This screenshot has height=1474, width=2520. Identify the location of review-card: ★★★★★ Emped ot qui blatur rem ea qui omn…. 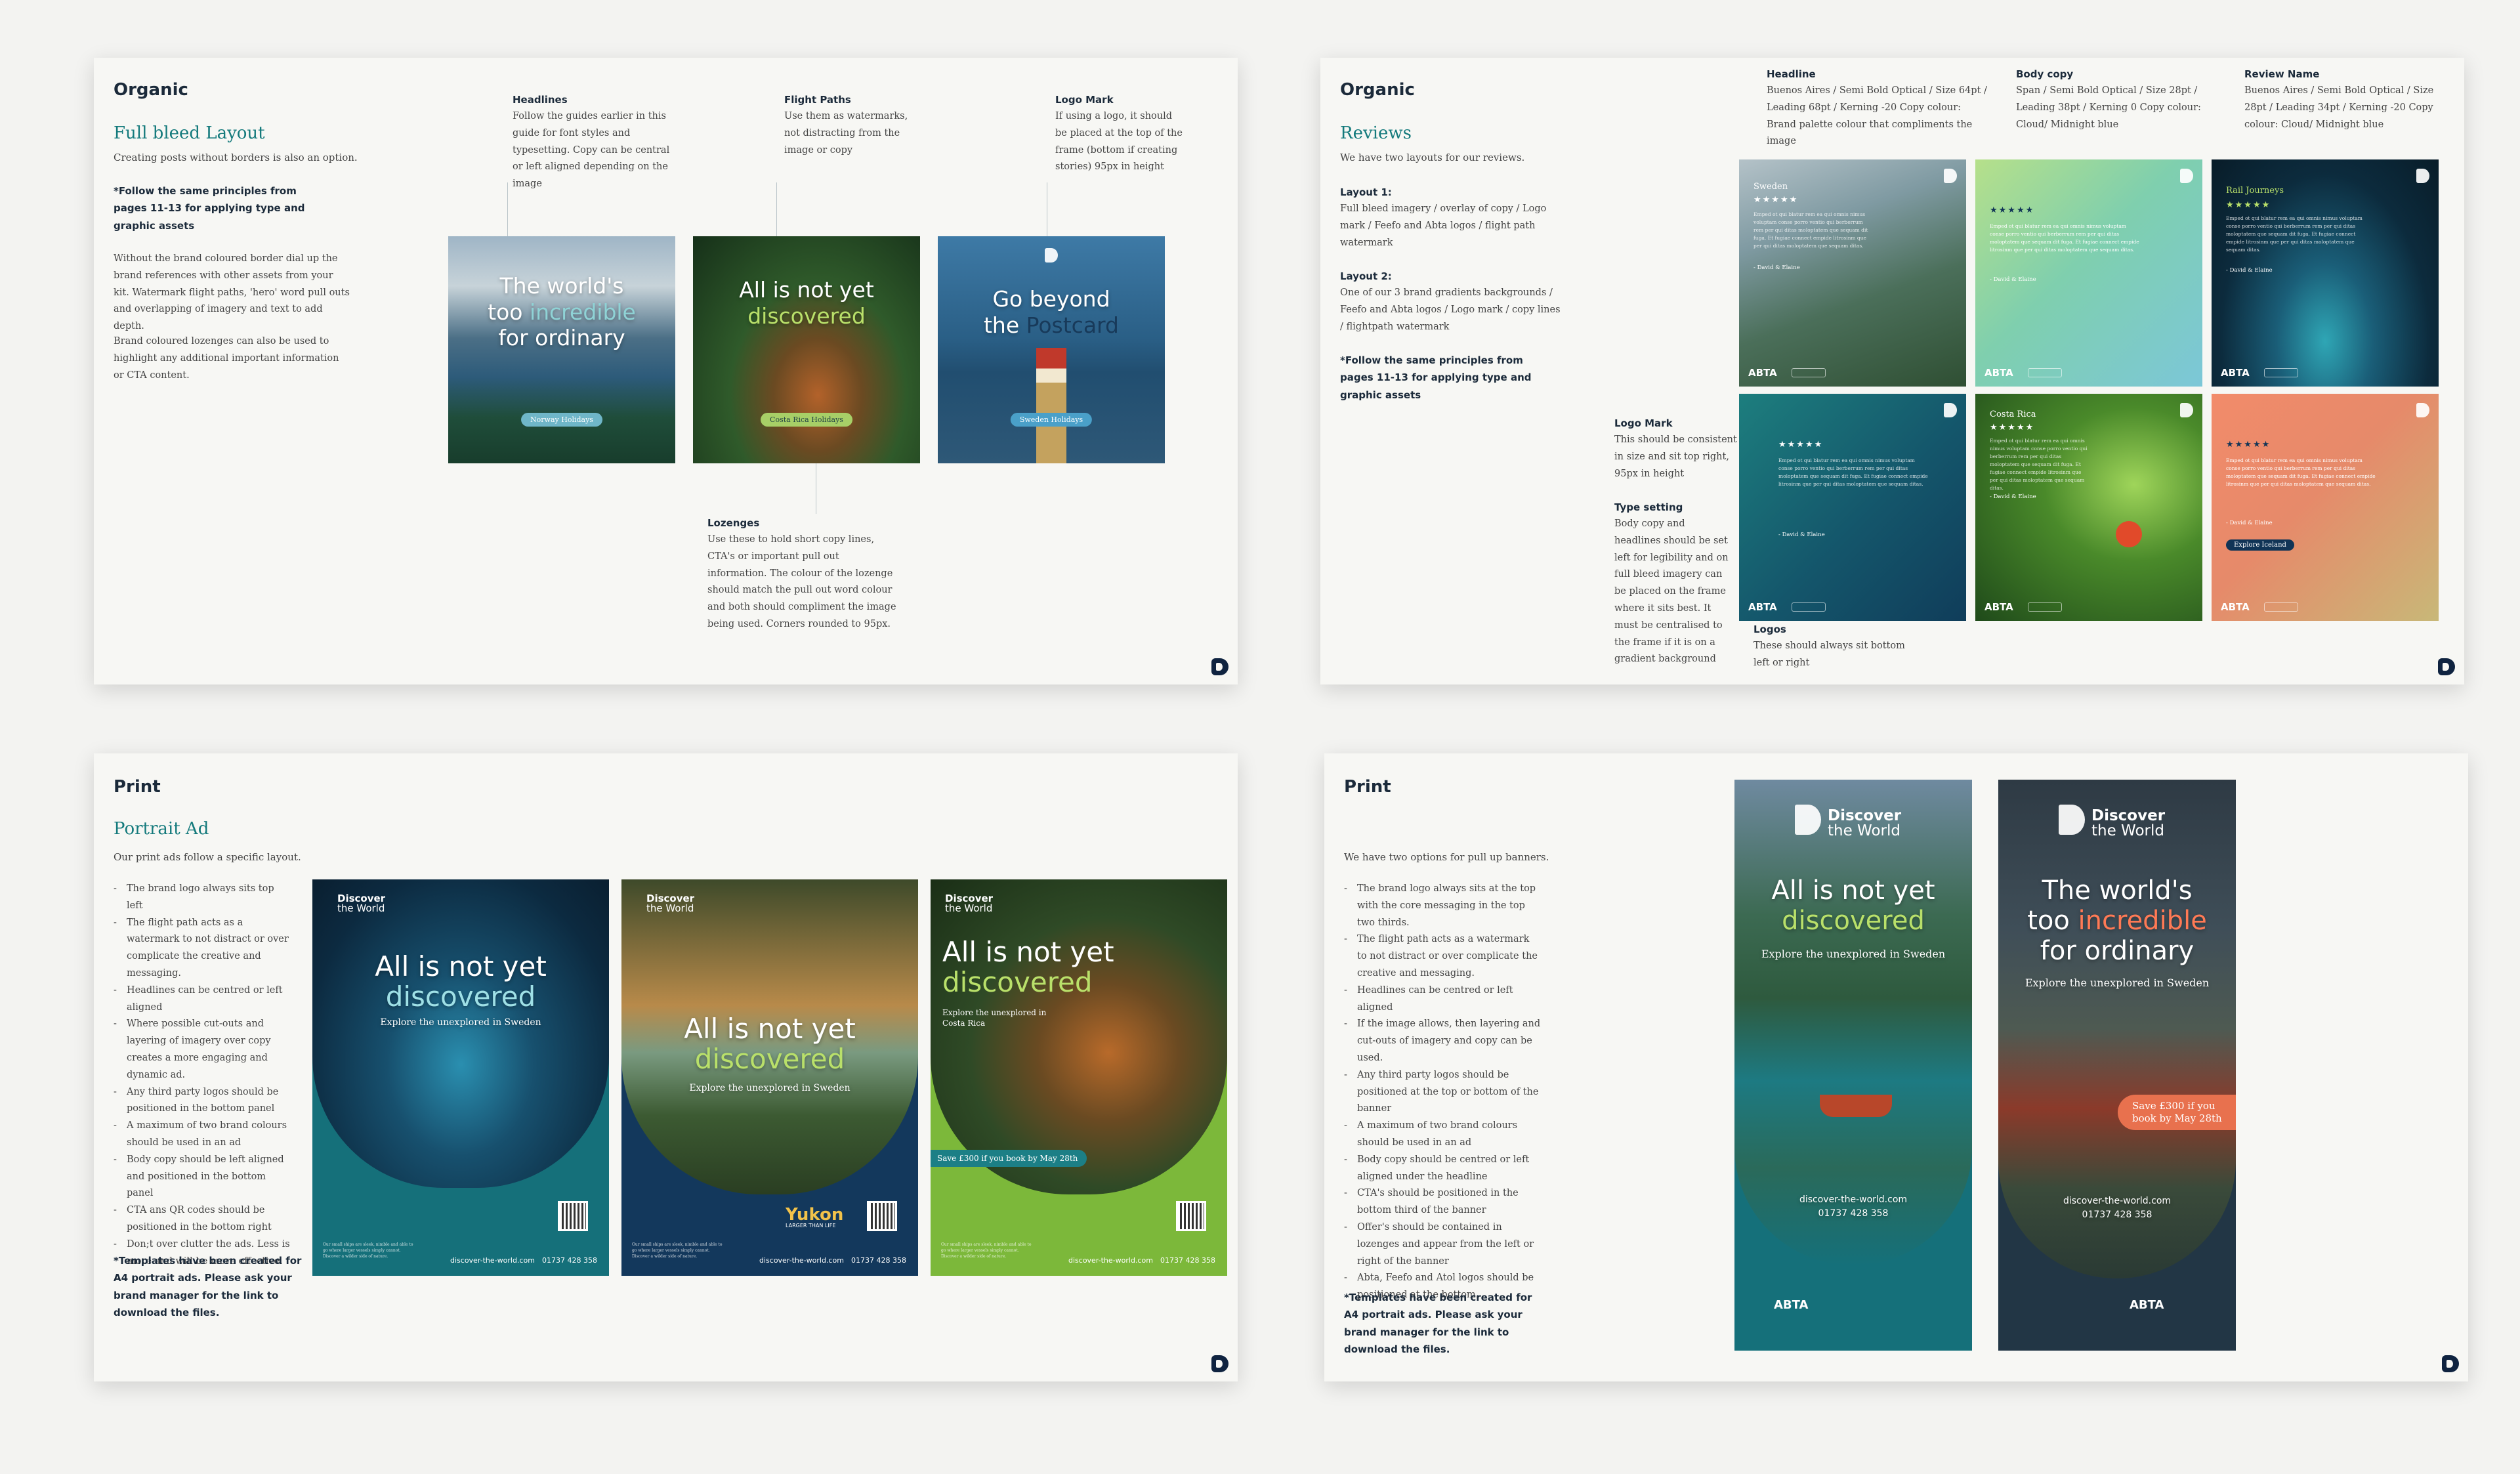
(2325, 507).